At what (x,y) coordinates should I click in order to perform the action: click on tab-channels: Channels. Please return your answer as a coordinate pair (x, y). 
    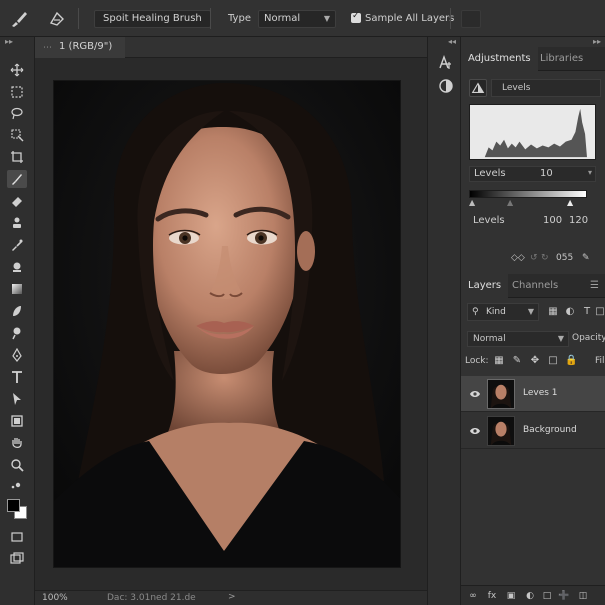
    Looking at the image, I should click on (535, 286).